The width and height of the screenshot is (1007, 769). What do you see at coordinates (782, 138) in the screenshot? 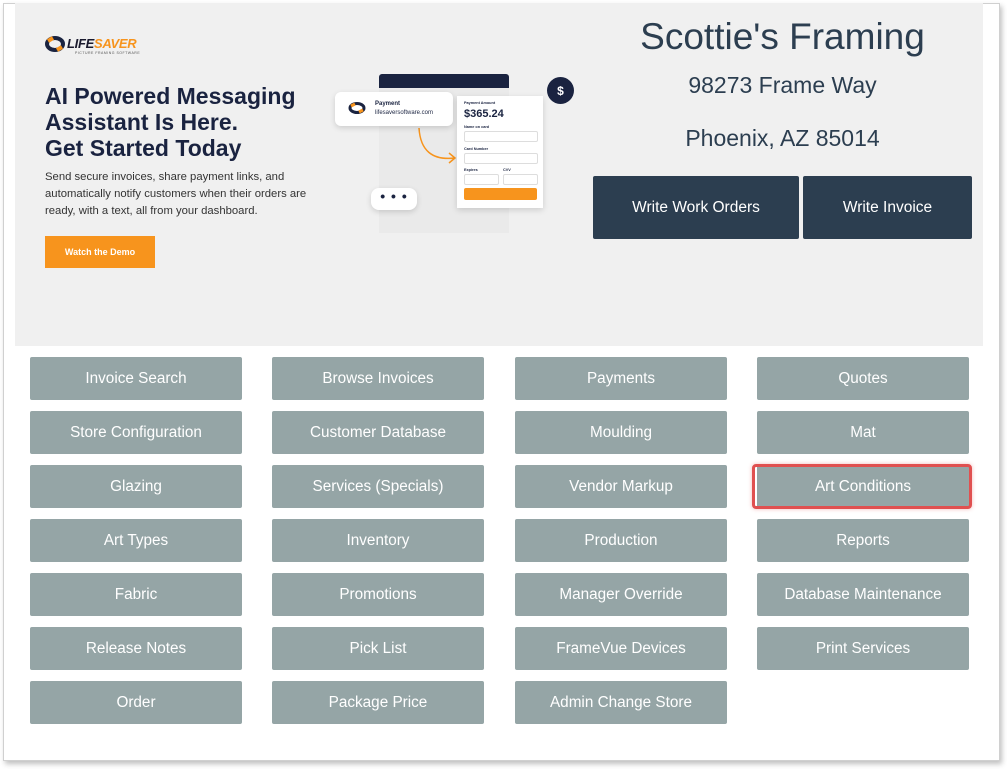
I see `store-address-line2: Phoenix, AZ 85014` at bounding box center [782, 138].